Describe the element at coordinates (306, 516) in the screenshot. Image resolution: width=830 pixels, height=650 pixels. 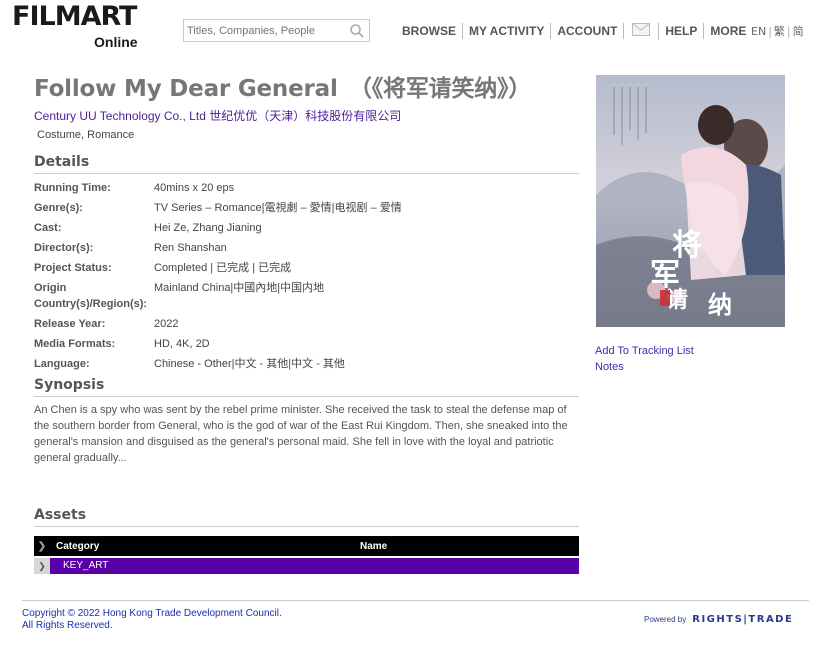
I see `assets-heading: Assets` at that location.